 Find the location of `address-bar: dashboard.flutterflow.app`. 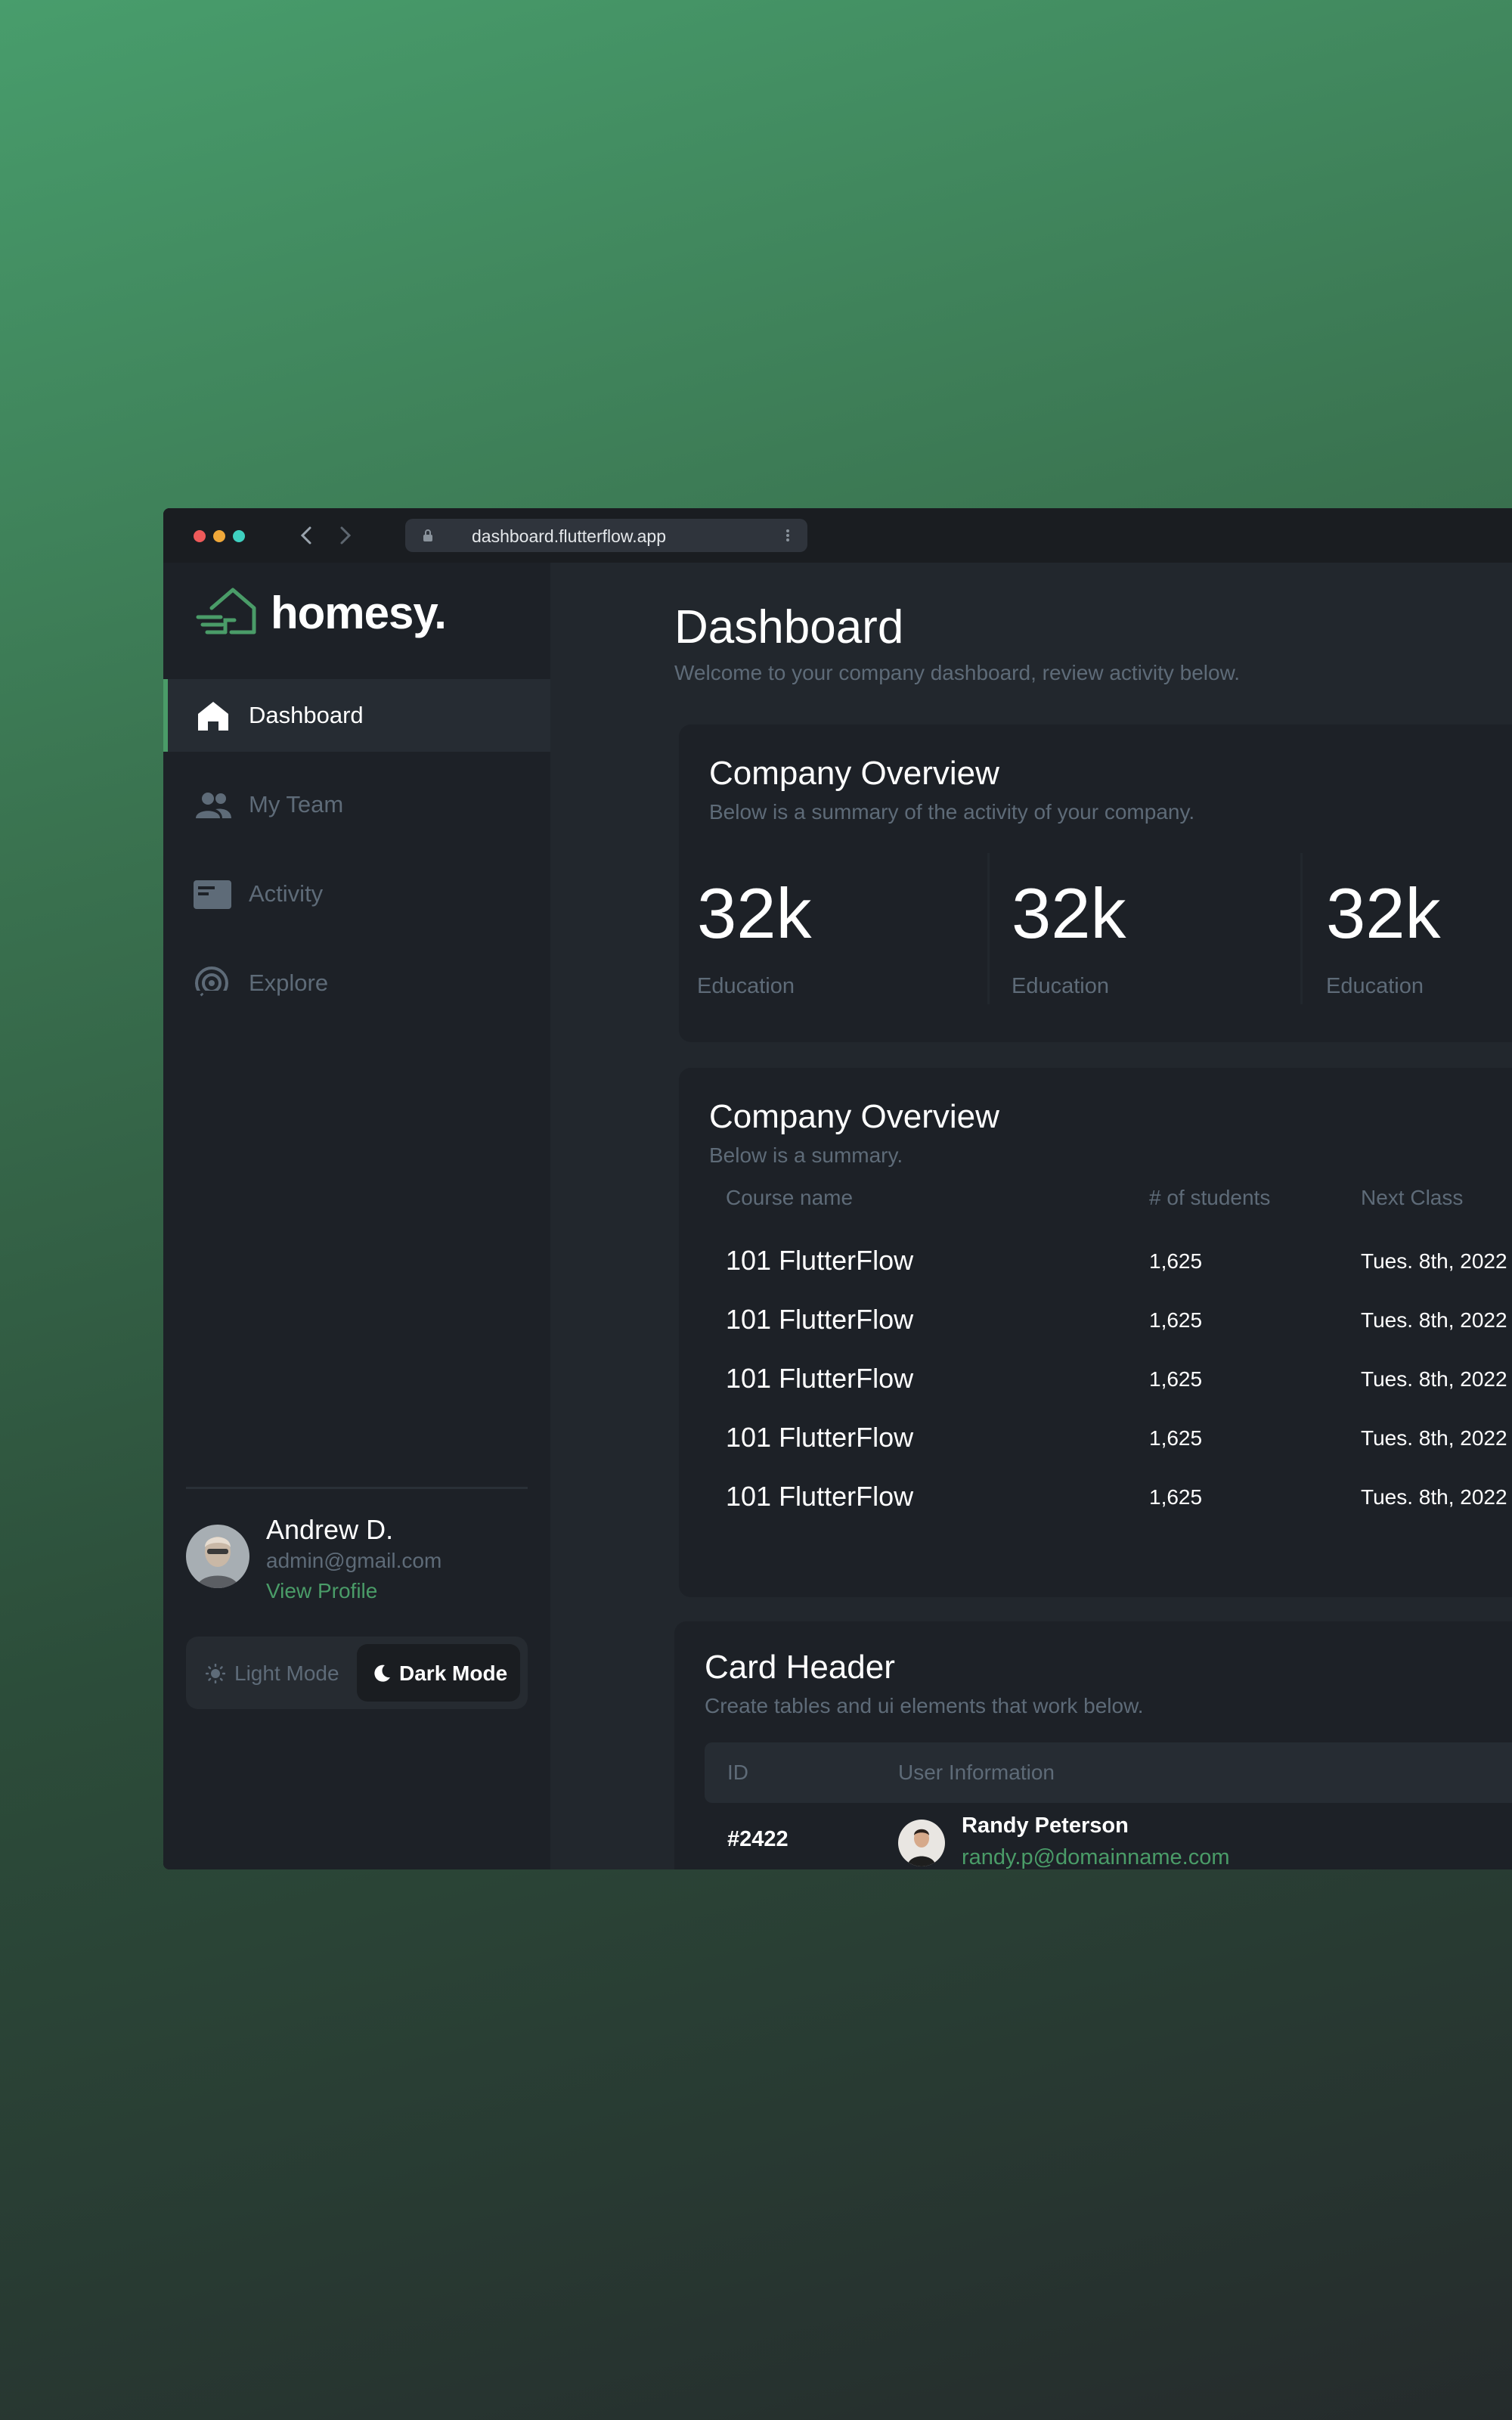

address-bar: dashboard.flutterflow.app is located at coordinates (606, 535).